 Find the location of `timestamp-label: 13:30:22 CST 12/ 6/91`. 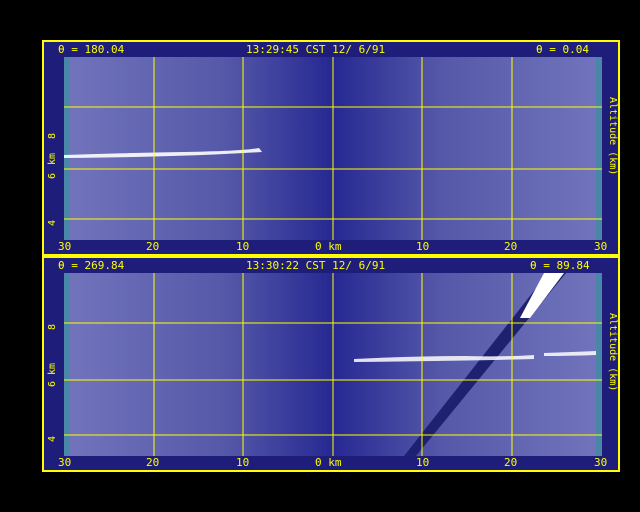

timestamp-label: 13:30:22 CST 12/ 6/91 is located at coordinates (316, 265).